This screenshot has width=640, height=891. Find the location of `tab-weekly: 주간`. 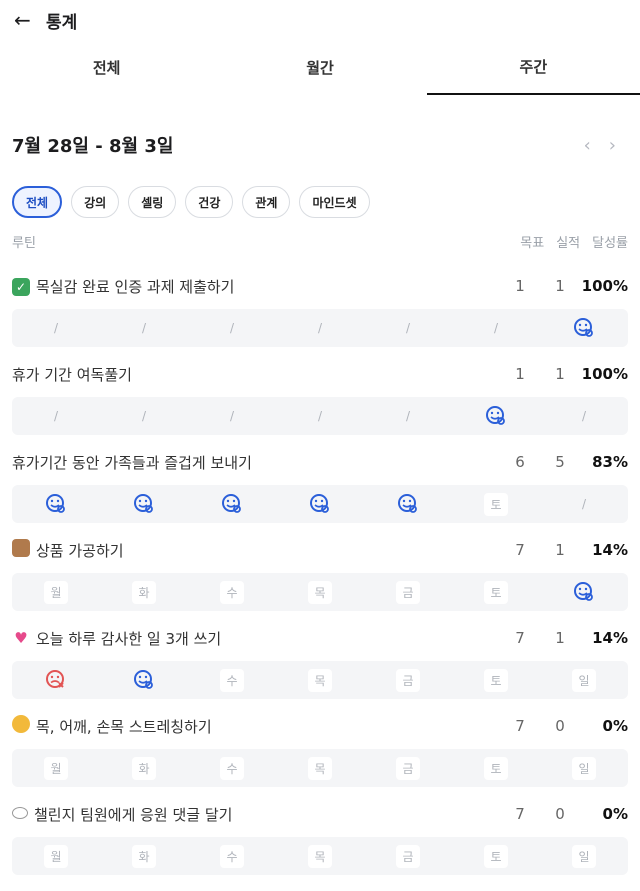

tab-weekly: 주간 is located at coordinates (533, 67).